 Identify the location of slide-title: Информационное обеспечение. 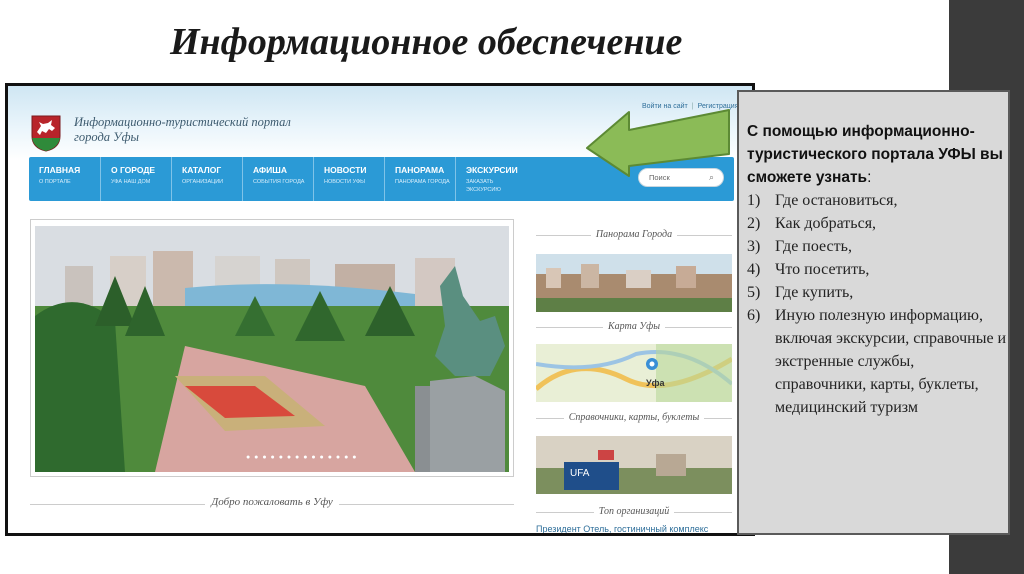
(426, 42).